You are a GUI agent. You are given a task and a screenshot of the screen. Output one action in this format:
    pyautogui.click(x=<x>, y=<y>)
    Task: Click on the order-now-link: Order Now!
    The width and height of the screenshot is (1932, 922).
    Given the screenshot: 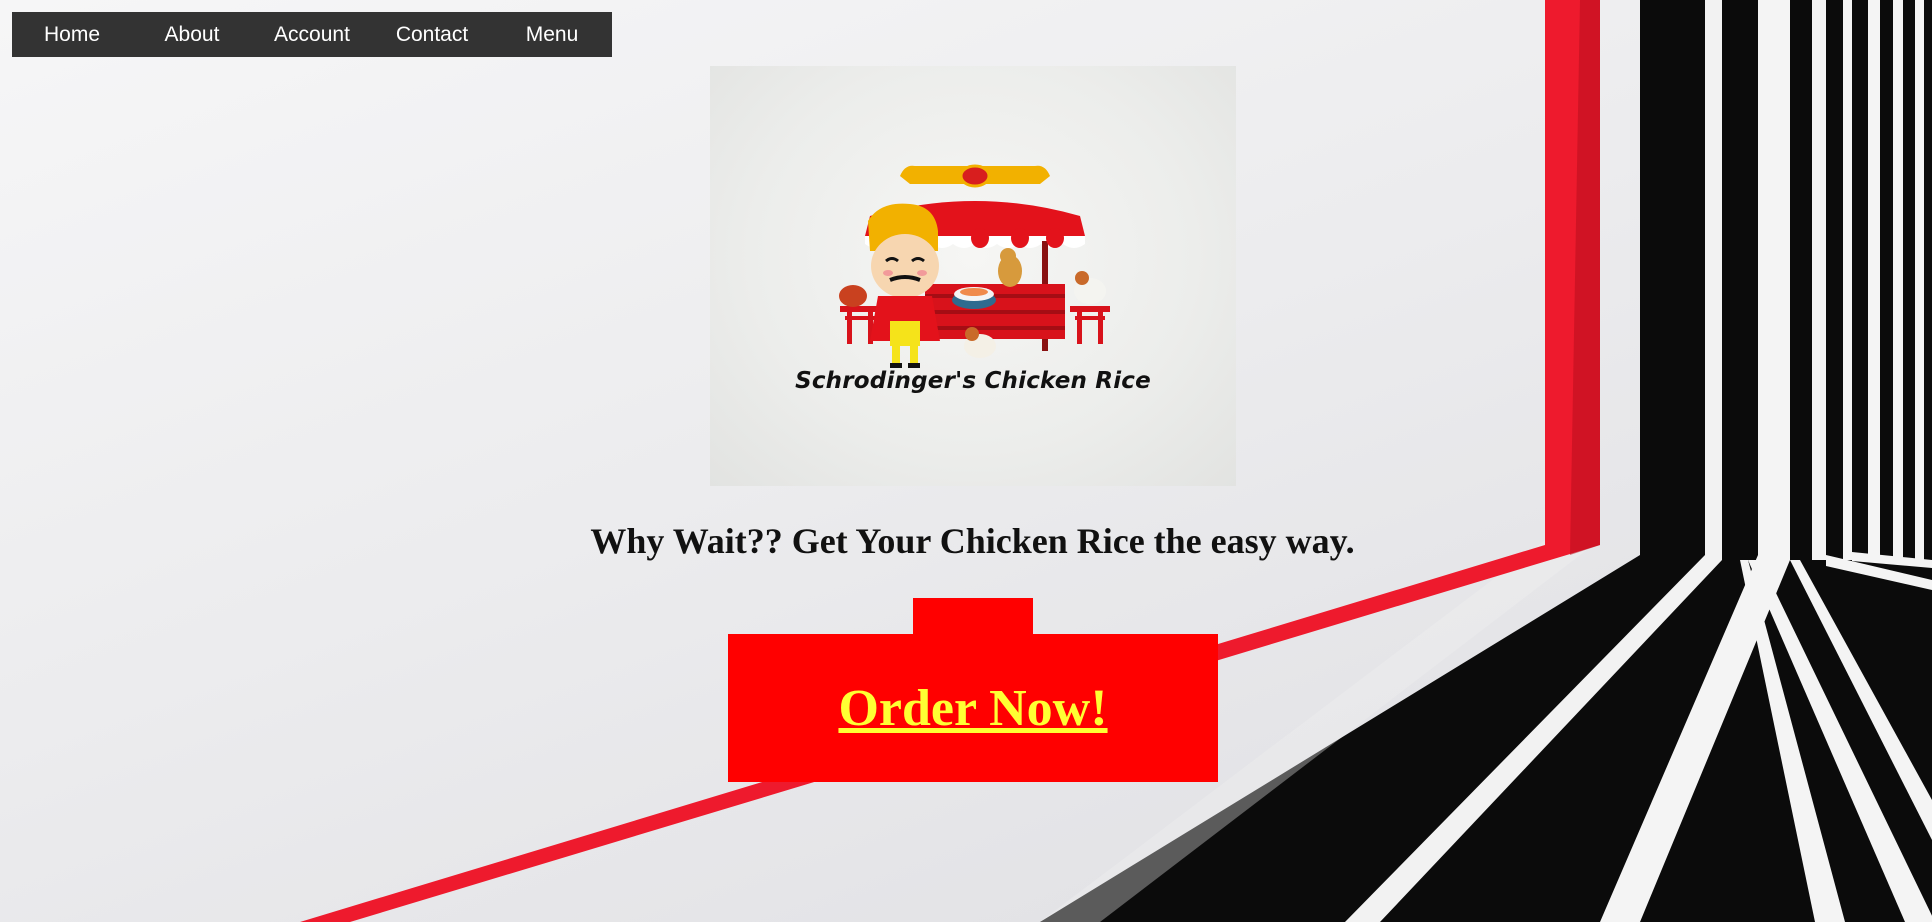 What is the action you would take?
    pyautogui.click(x=972, y=708)
    